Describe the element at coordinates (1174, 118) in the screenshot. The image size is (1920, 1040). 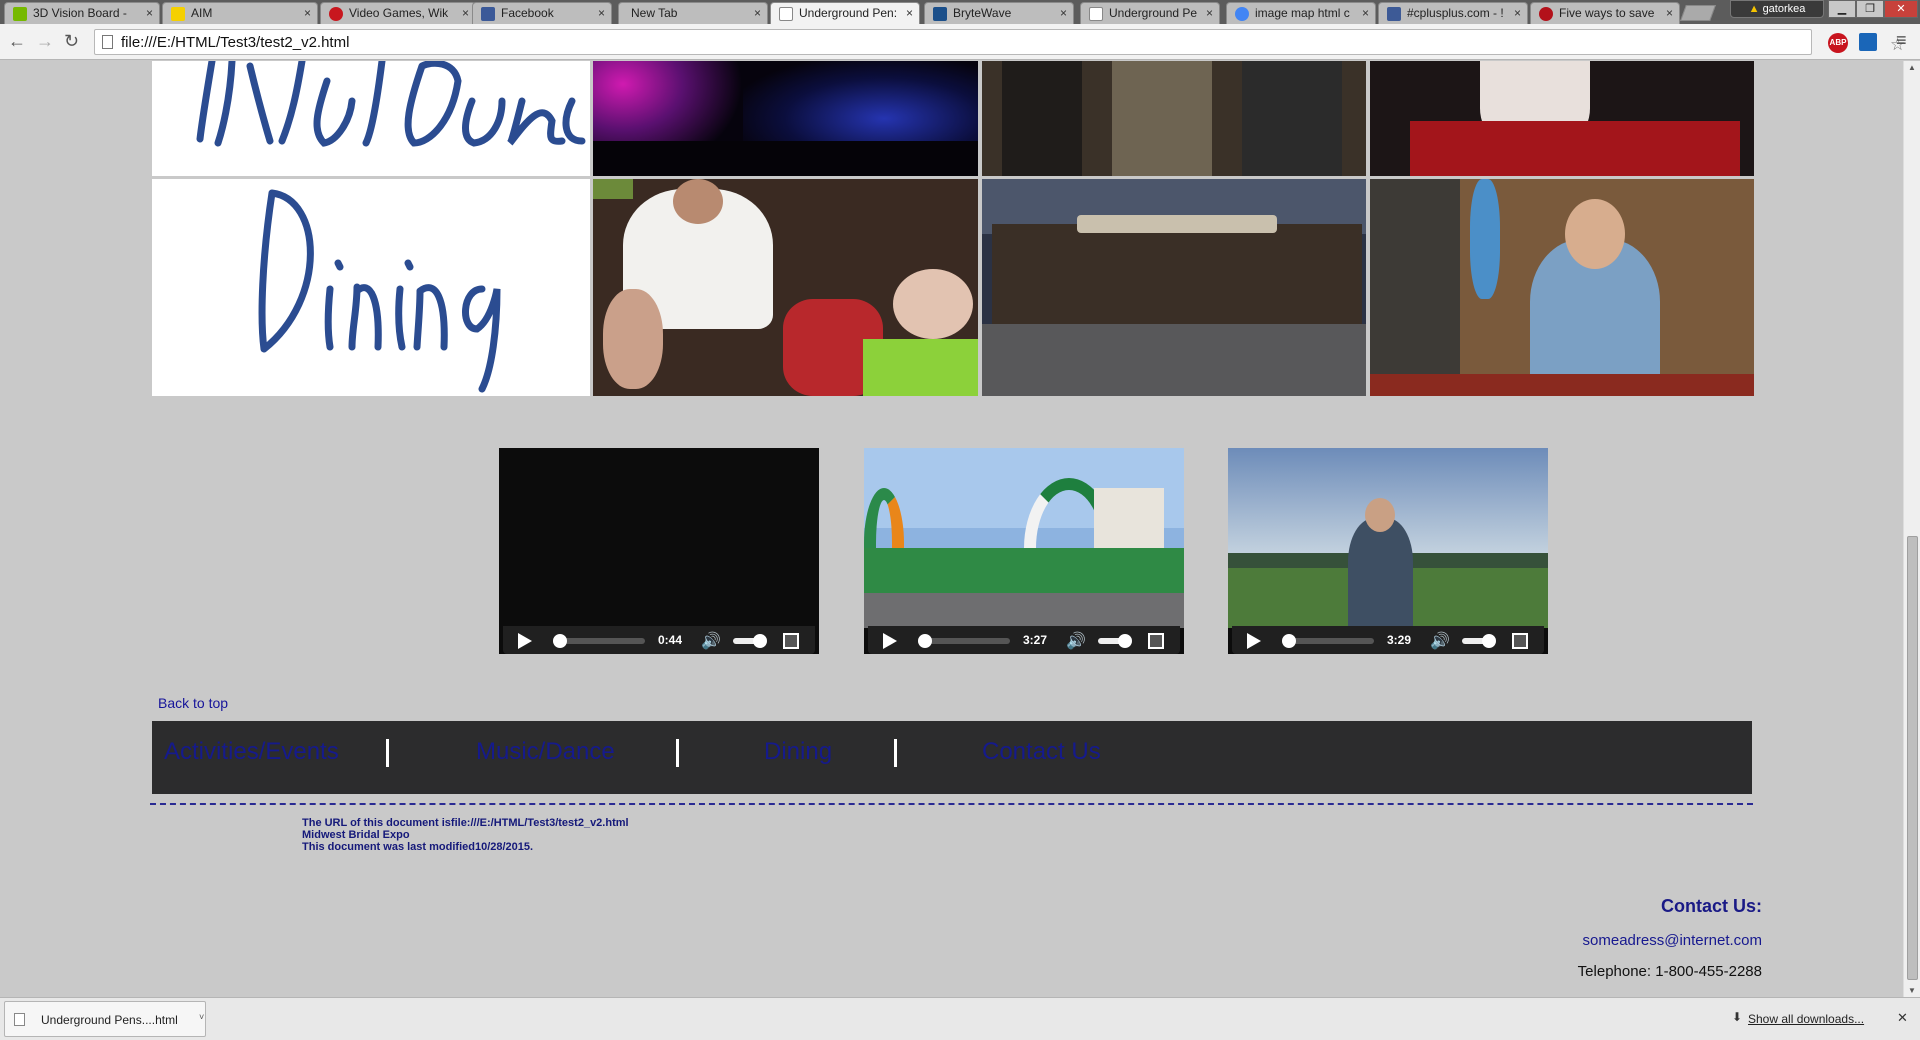
I see `band-members-photo` at that location.